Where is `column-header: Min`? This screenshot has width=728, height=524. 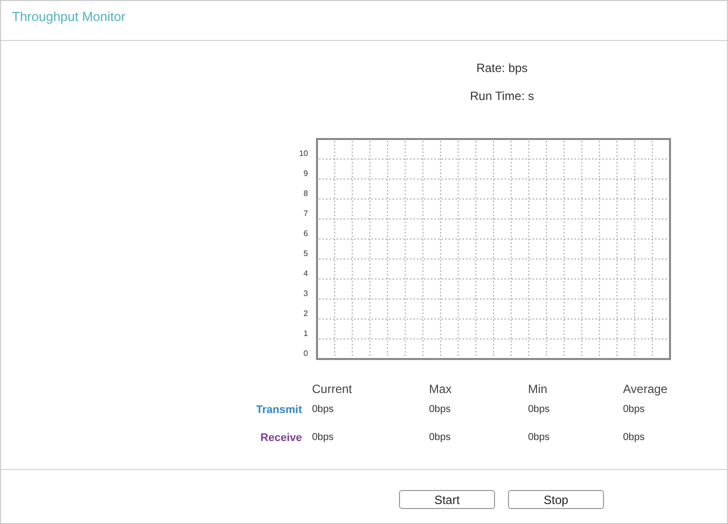 column-header: Min is located at coordinates (538, 390).